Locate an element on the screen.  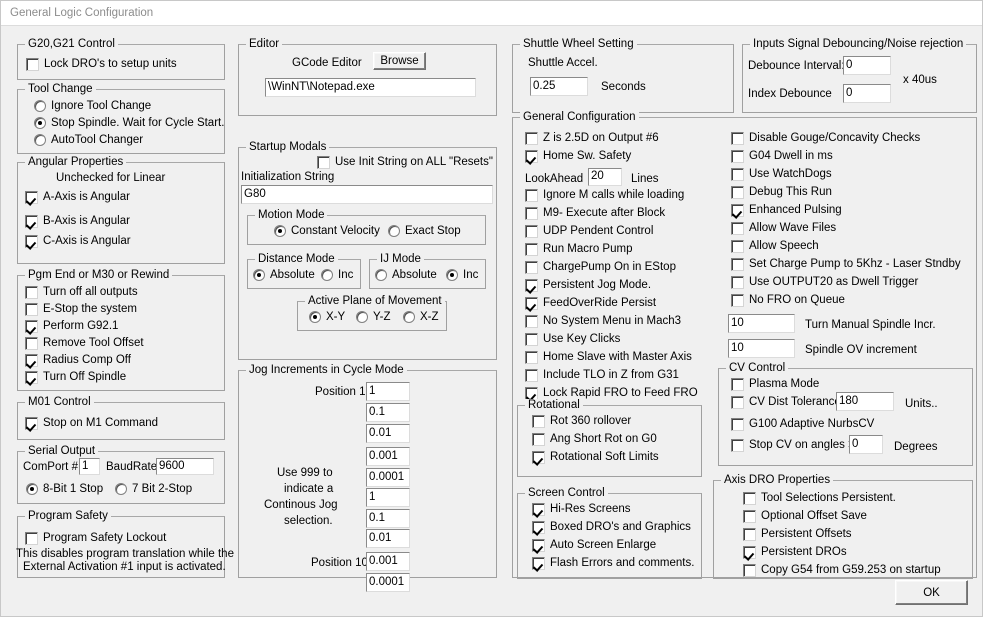
spindle-ov-increment-input: 10 is located at coordinates (761, 348).